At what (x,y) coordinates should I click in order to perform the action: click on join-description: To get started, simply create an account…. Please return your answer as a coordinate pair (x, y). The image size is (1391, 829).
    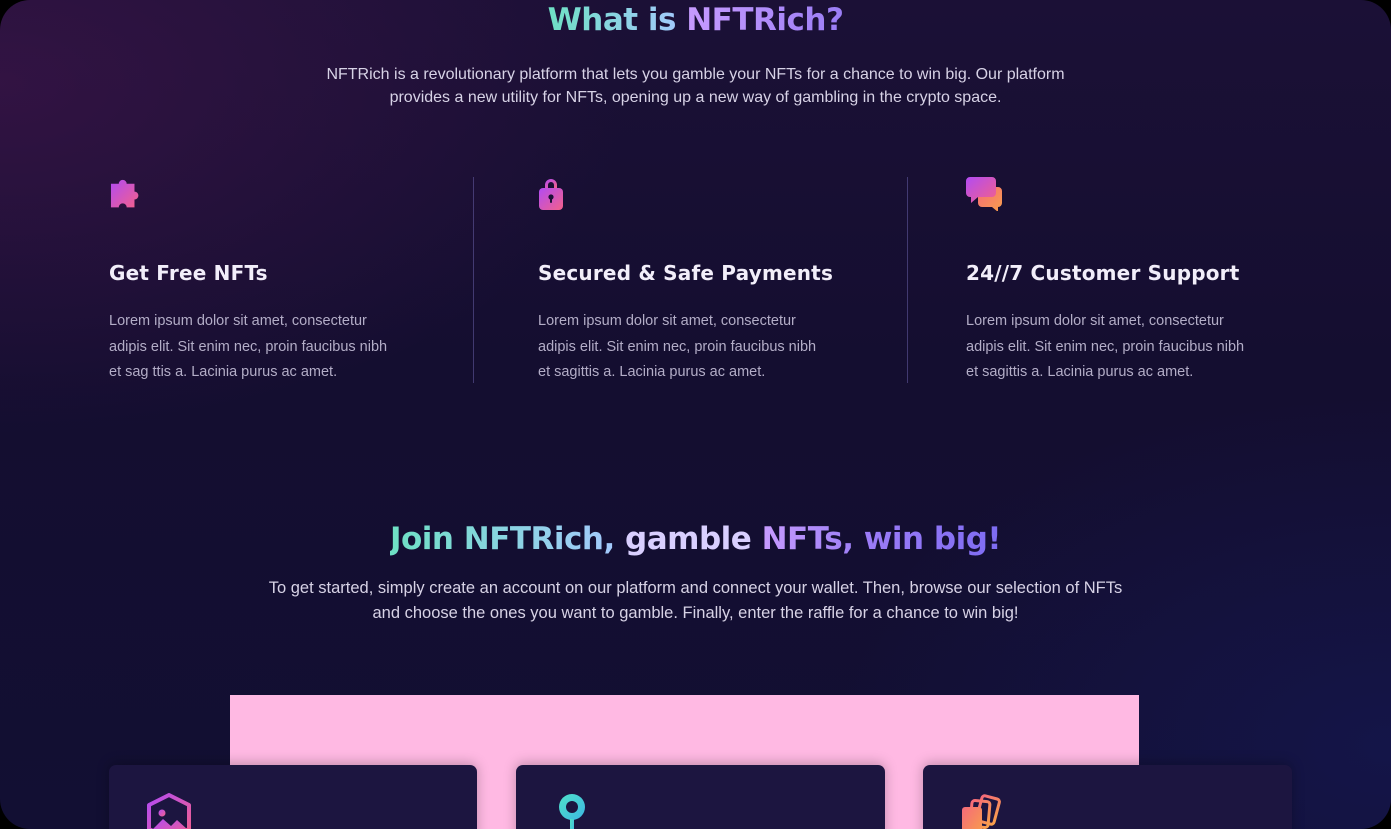
    Looking at the image, I should click on (695, 601).